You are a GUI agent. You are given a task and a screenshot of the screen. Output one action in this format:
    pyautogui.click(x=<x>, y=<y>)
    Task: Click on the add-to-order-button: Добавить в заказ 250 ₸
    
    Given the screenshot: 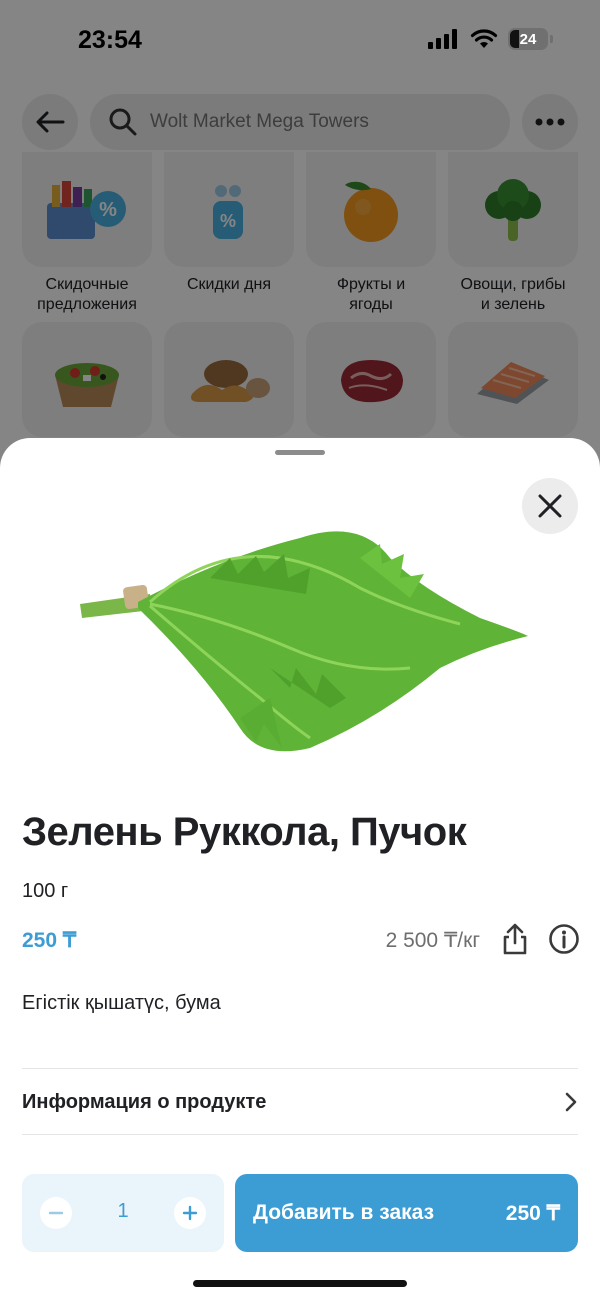 What is the action you would take?
    pyautogui.click(x=406, y=1213)
    